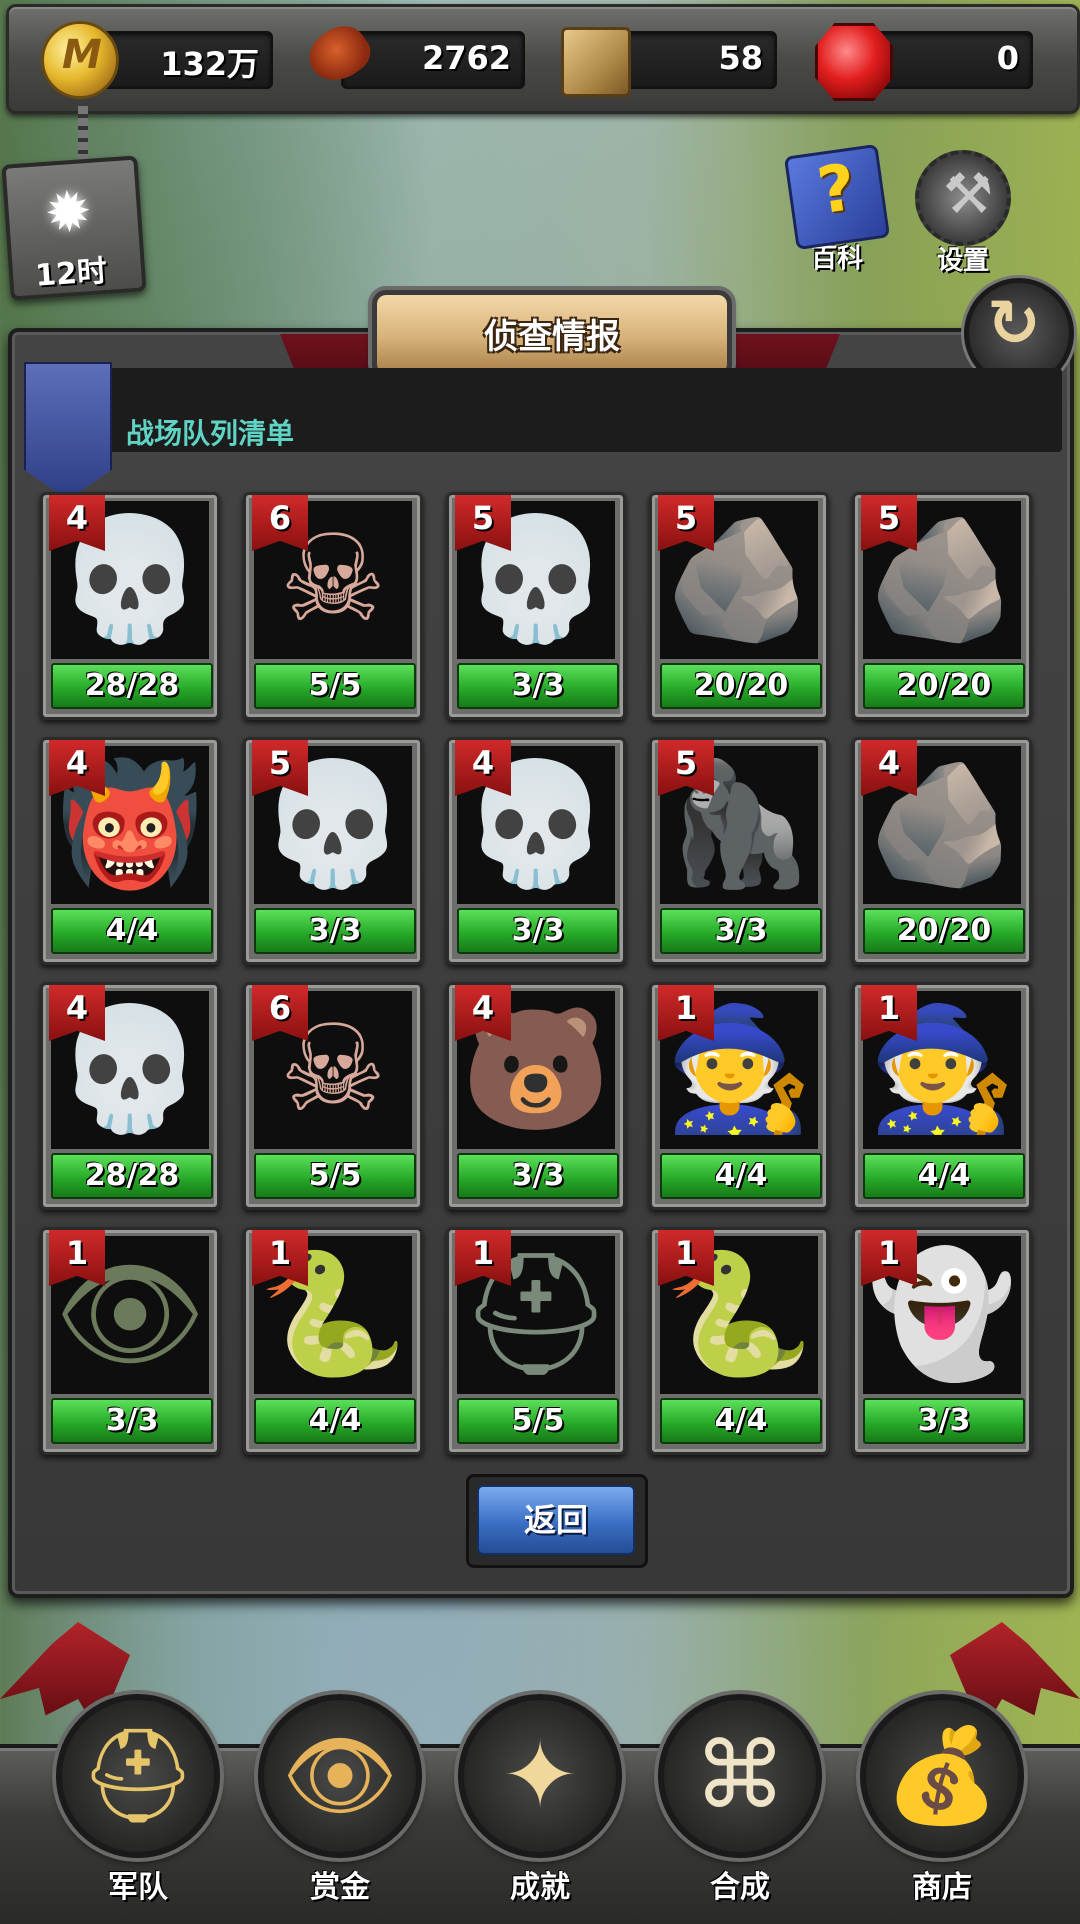  I want to click on unit-card: 🐻 4 3/3, so click(536, 1096).